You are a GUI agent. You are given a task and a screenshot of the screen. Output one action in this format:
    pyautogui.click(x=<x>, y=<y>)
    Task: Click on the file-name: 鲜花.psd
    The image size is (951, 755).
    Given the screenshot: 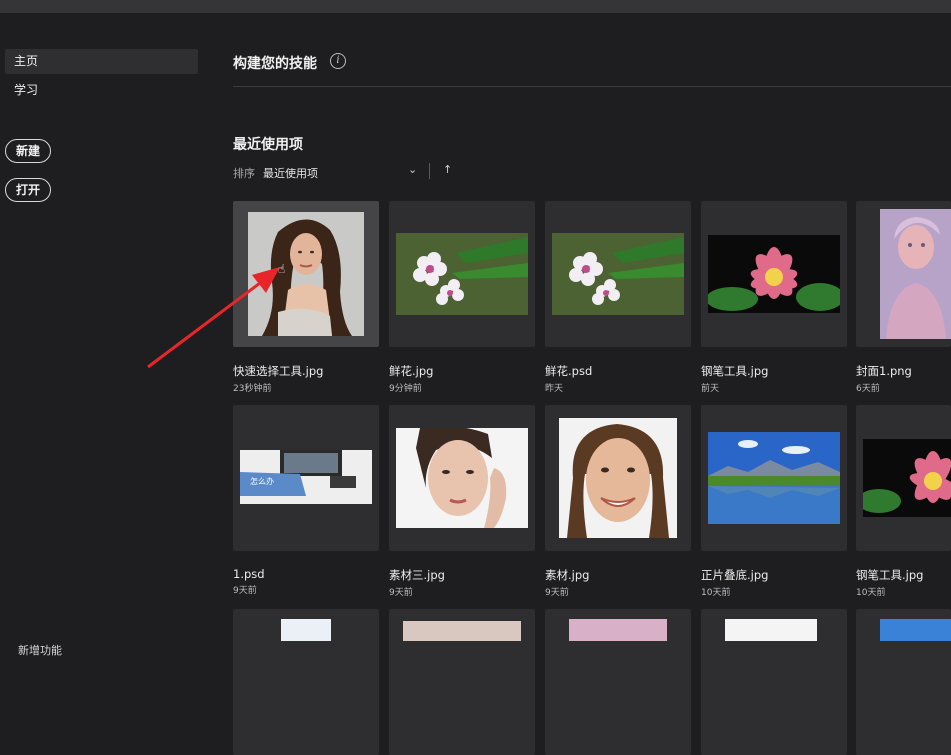 What is the action you would take?
    pyautogui.click(x=569, y=371)
    